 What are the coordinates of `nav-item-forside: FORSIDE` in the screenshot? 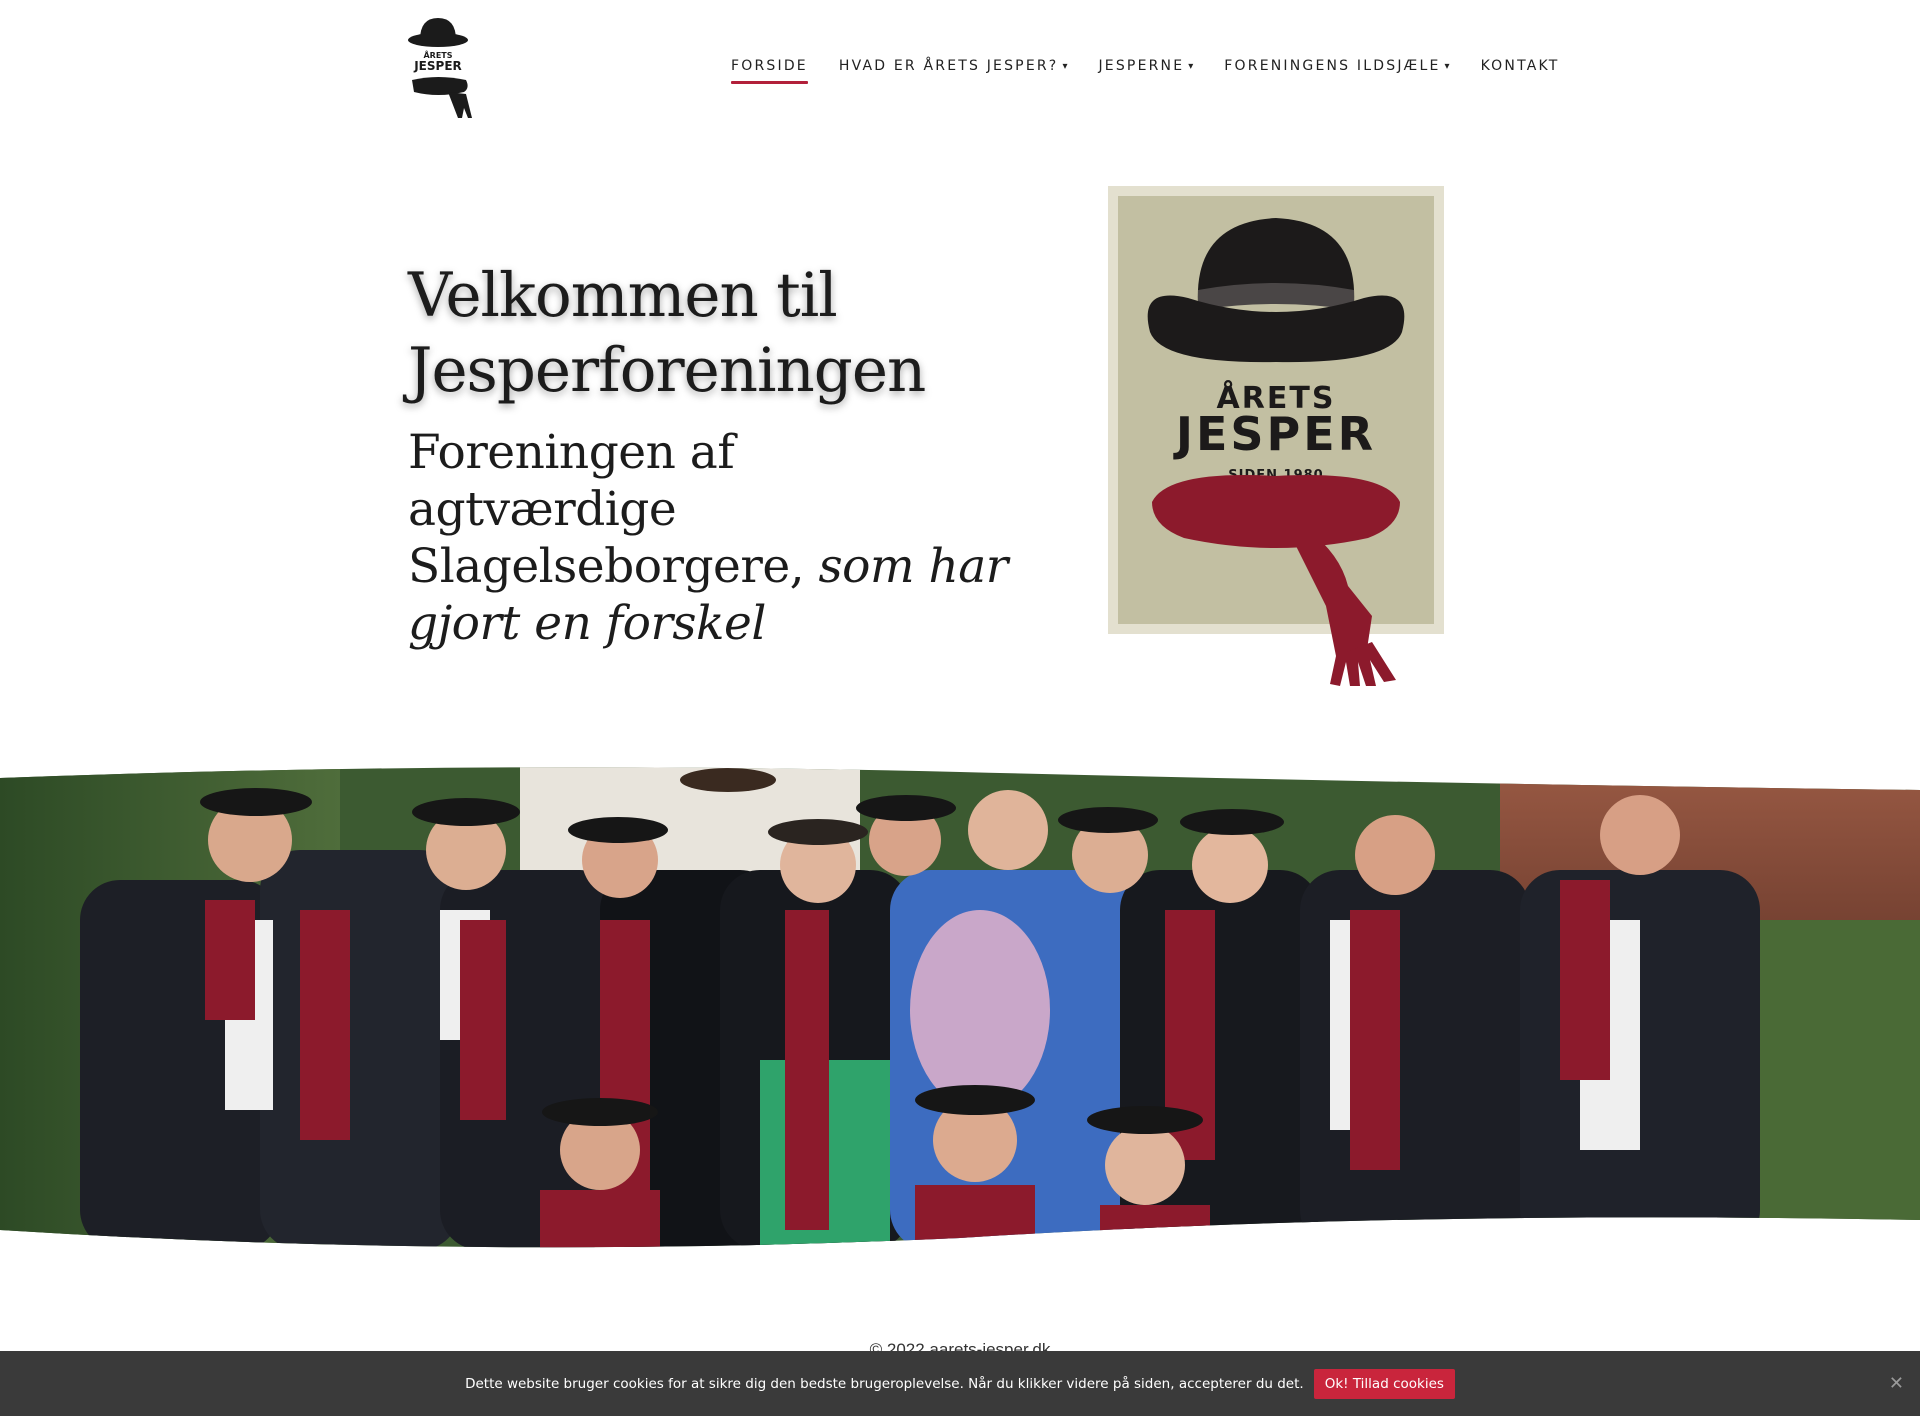 It's located at (769, 71).